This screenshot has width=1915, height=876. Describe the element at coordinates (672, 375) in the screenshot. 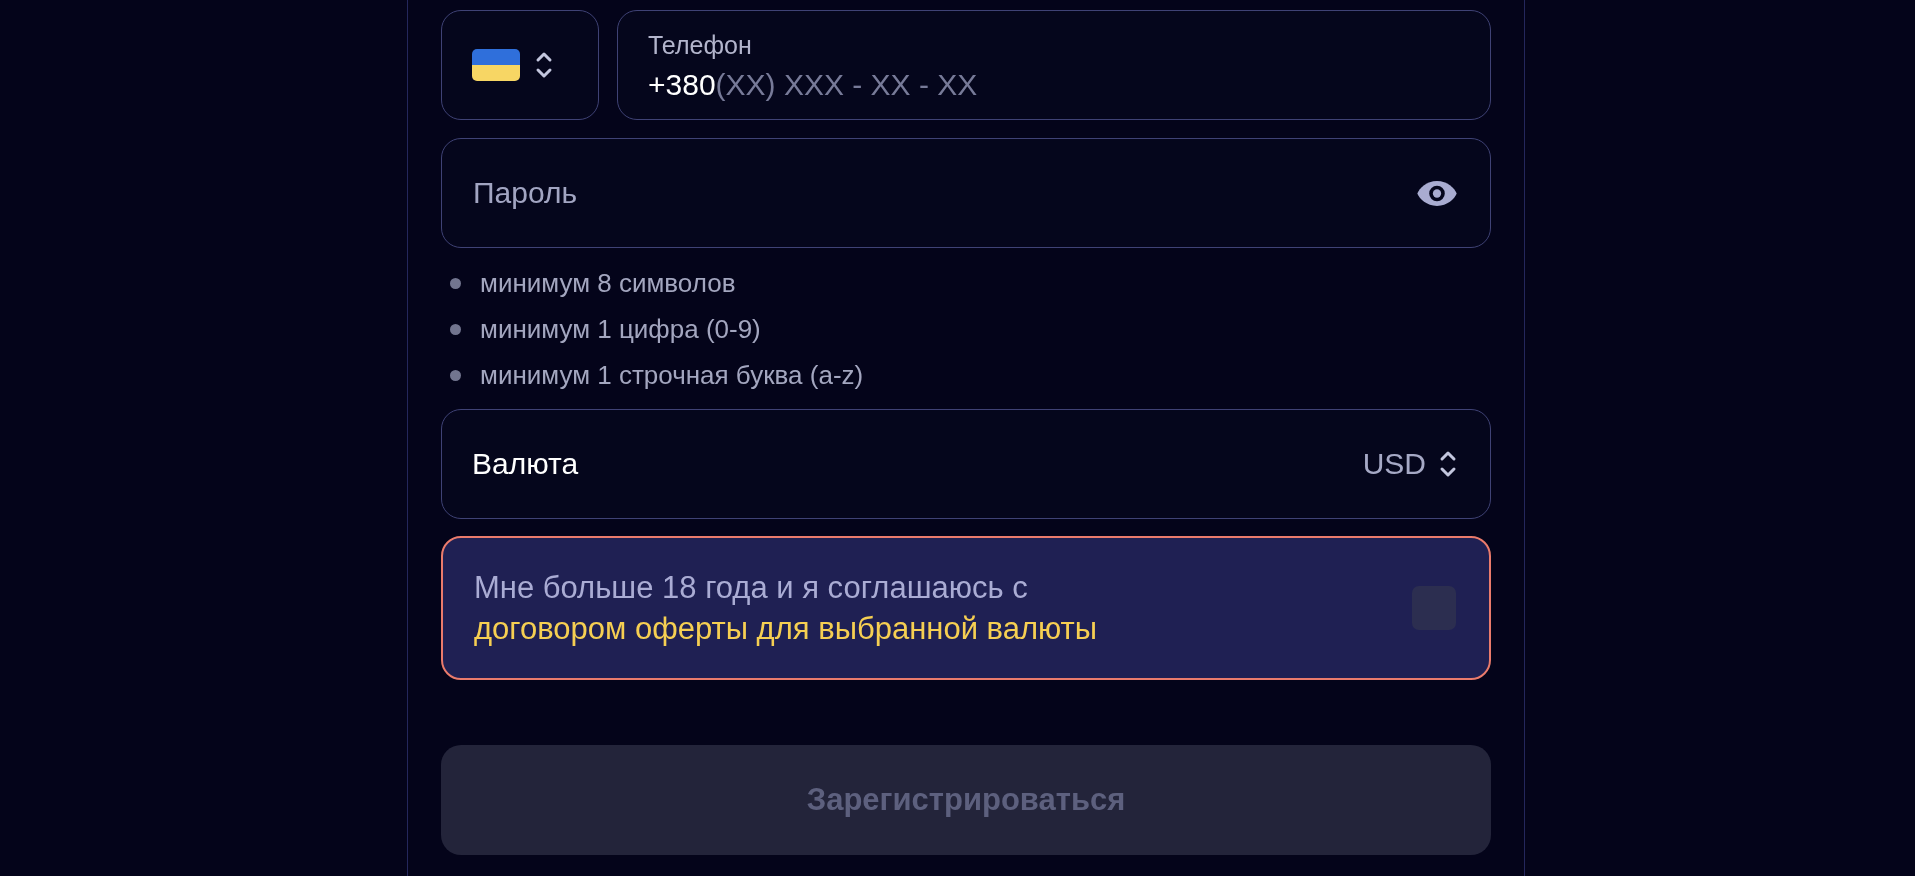

I see `password-rule: минимум 1 строчная буква (a-z)` at that location.